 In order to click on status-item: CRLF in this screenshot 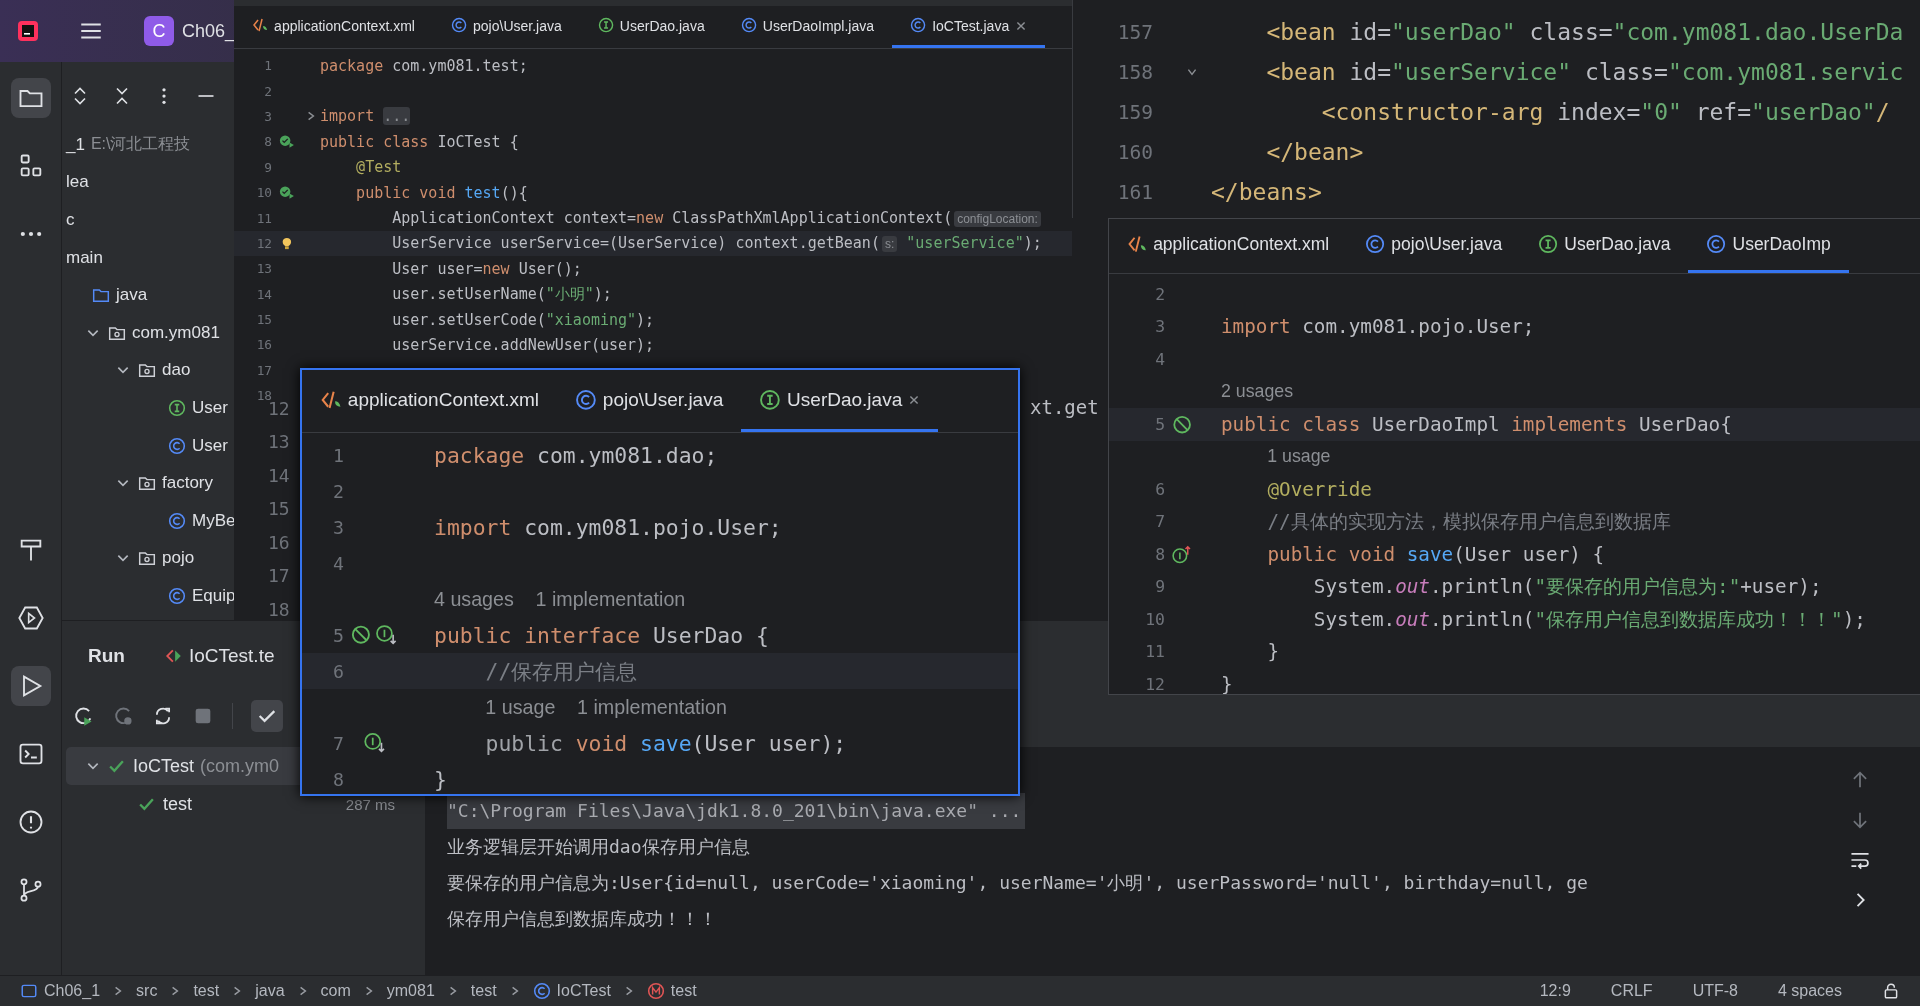, I will do `click(1631, 991)`.